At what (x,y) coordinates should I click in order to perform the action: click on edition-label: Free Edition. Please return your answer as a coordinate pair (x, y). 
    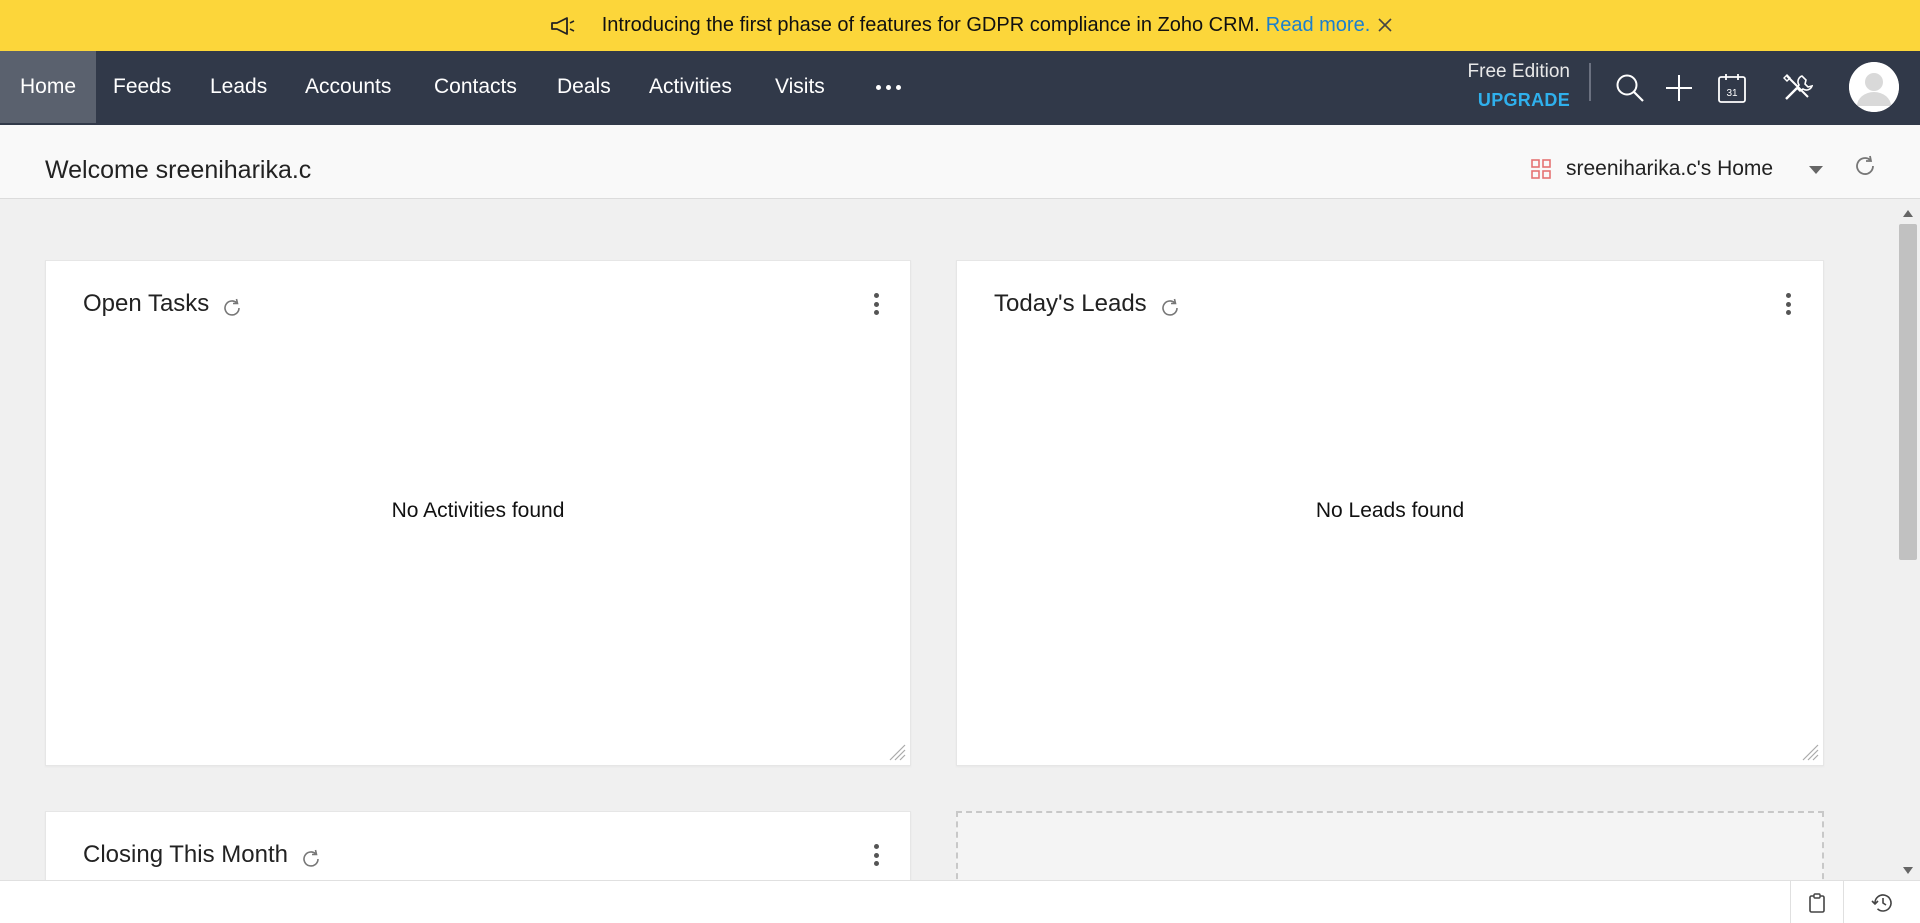
    Looking at the image, I should click on (1518, 71).